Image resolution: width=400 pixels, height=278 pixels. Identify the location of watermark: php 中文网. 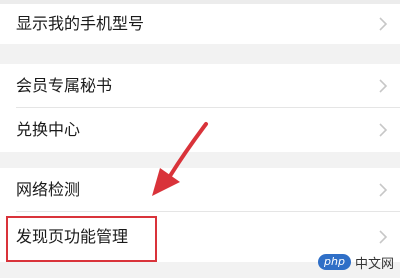
(356, 262).